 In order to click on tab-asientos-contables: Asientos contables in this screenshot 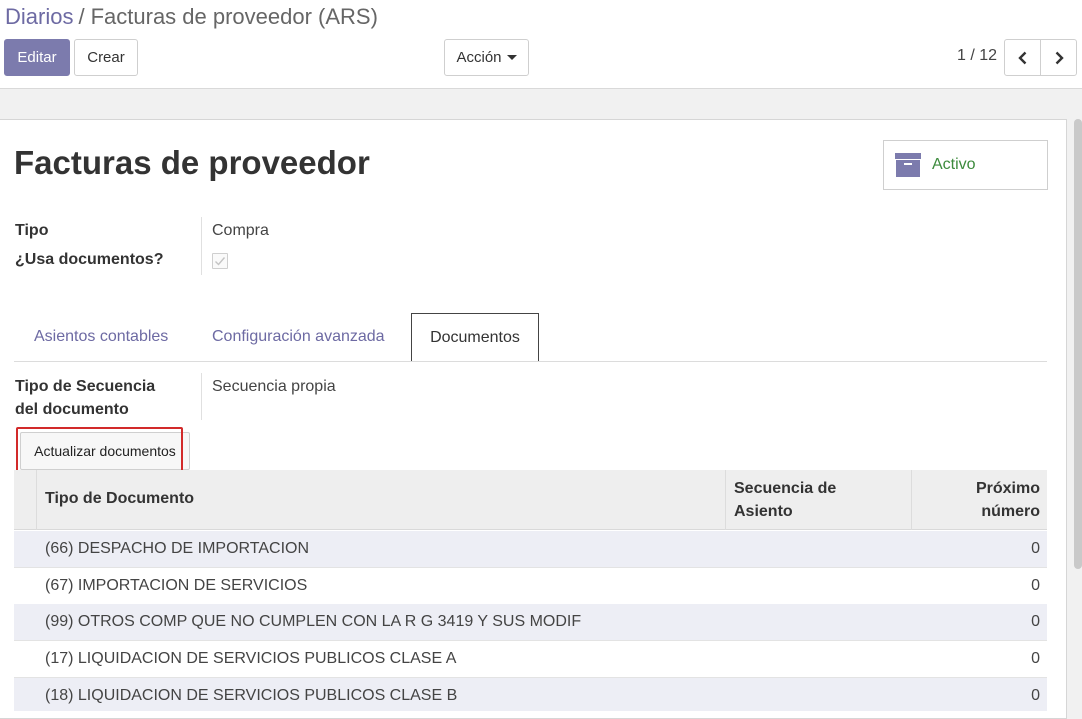, I will do `click(101, 337)`.